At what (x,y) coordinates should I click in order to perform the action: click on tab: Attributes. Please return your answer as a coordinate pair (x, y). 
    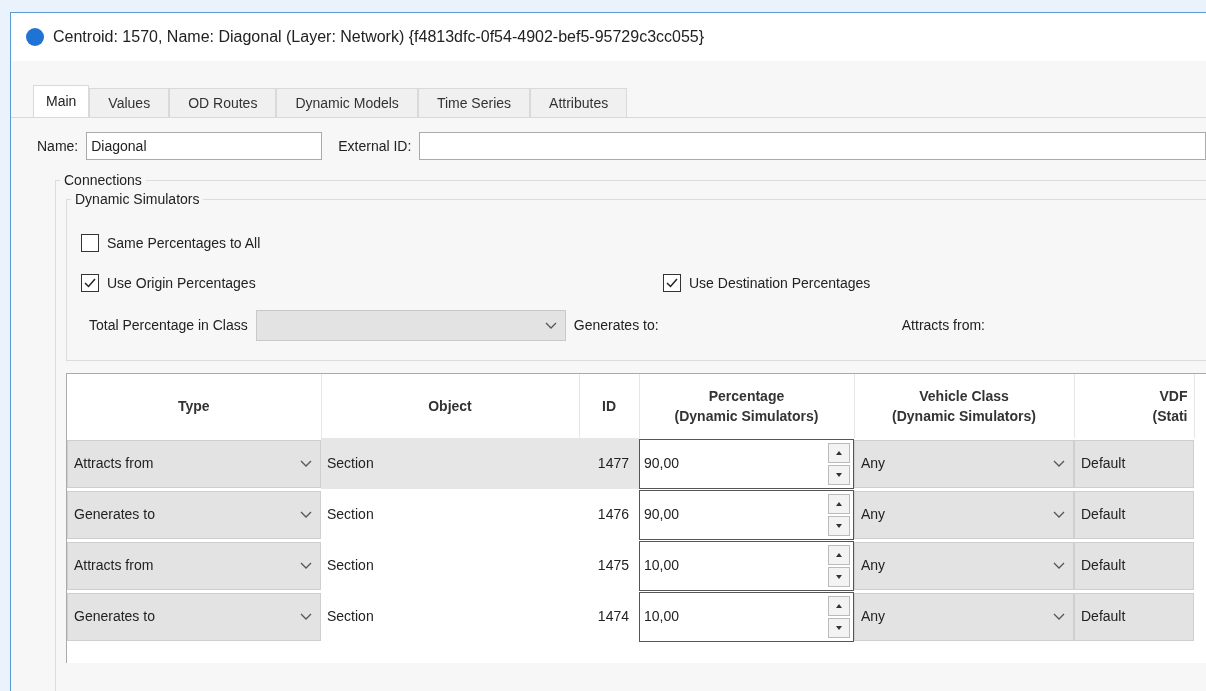
    Looking at the image, I should click on (579, 102).